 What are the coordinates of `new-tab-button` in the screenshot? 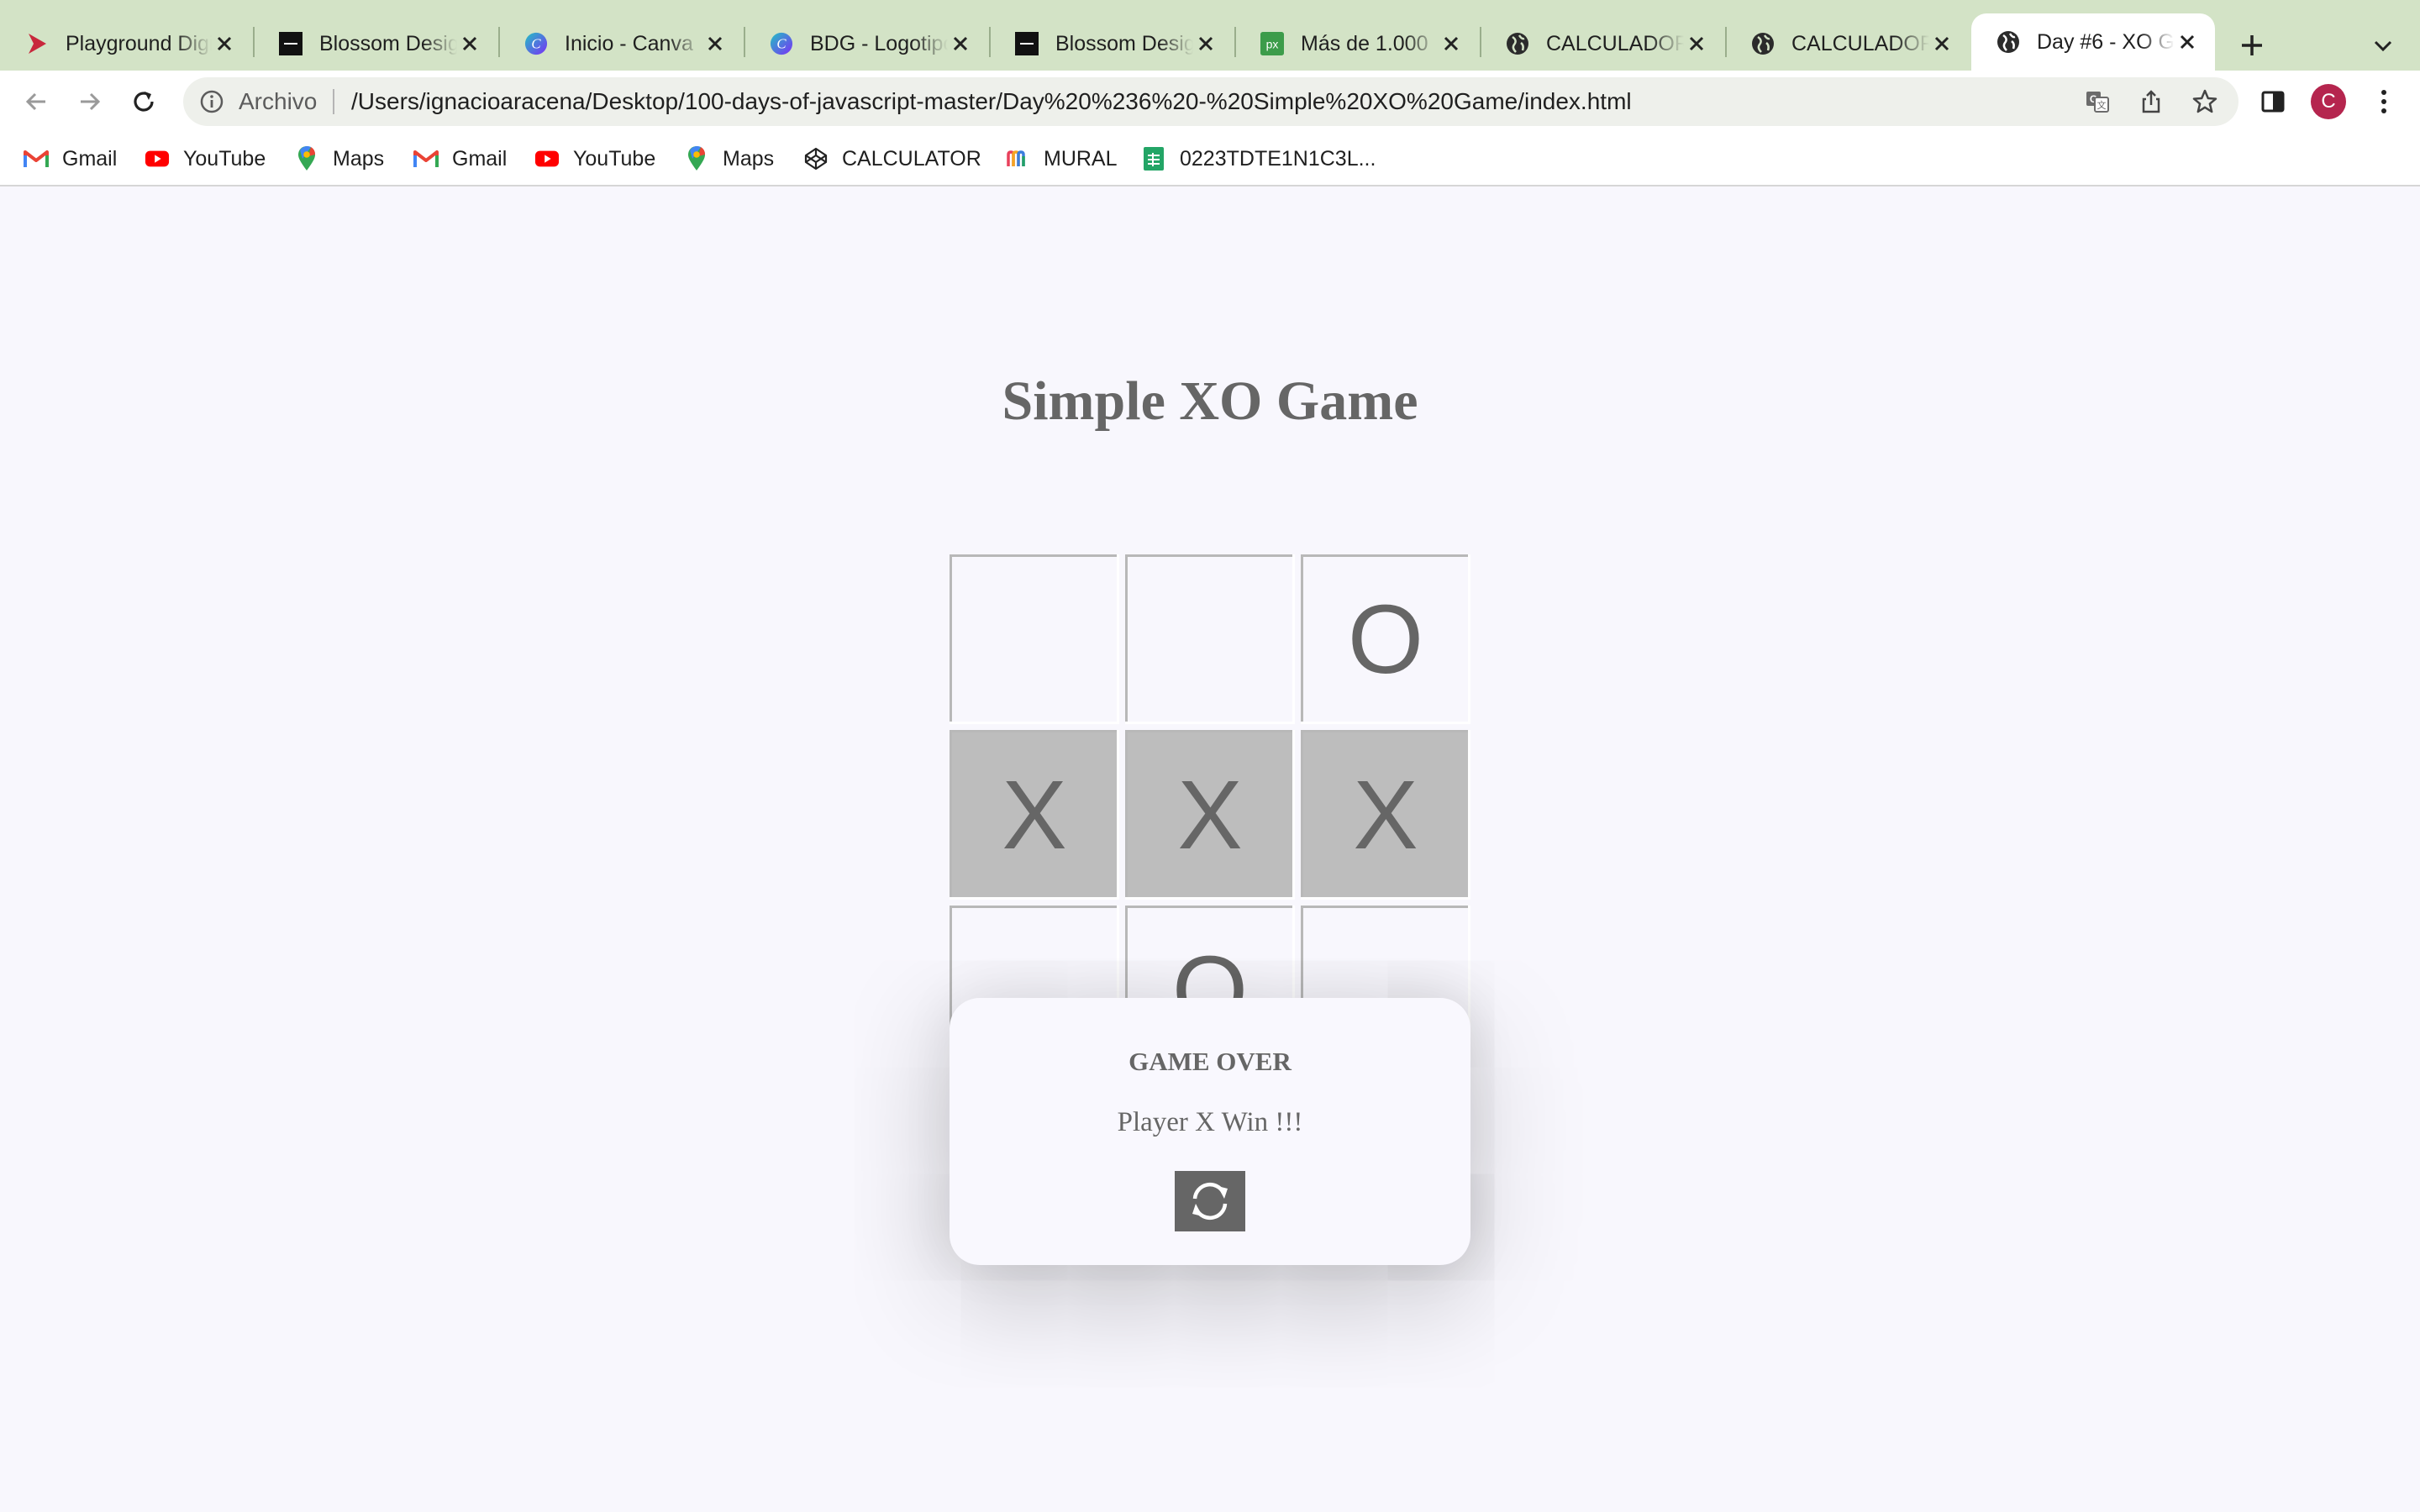 It's located at (2252, 45).